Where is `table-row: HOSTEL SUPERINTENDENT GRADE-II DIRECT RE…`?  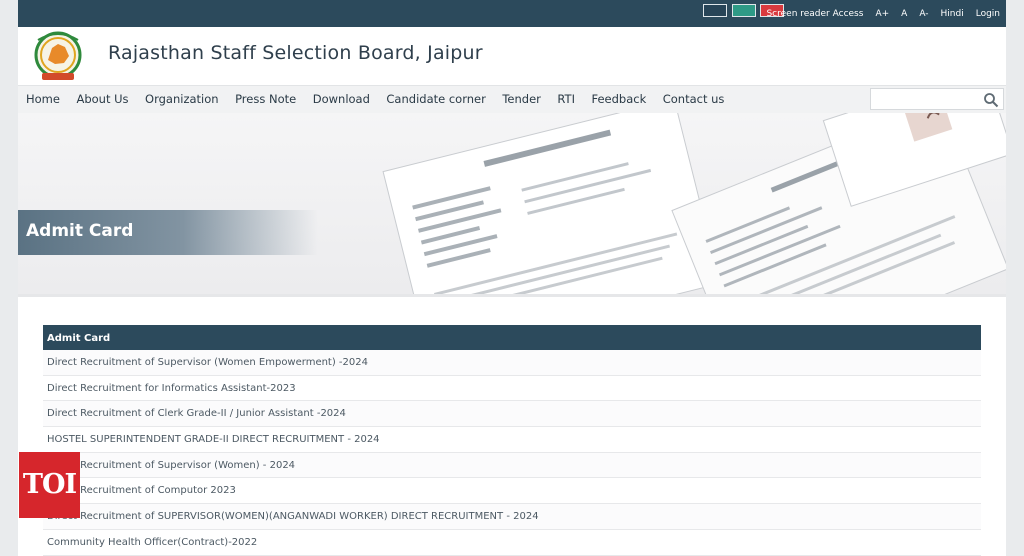 table-row: HOSTEL SUPERINTENDENT GRADE-II DIRECT RE… is located at coordinates (512, 440).